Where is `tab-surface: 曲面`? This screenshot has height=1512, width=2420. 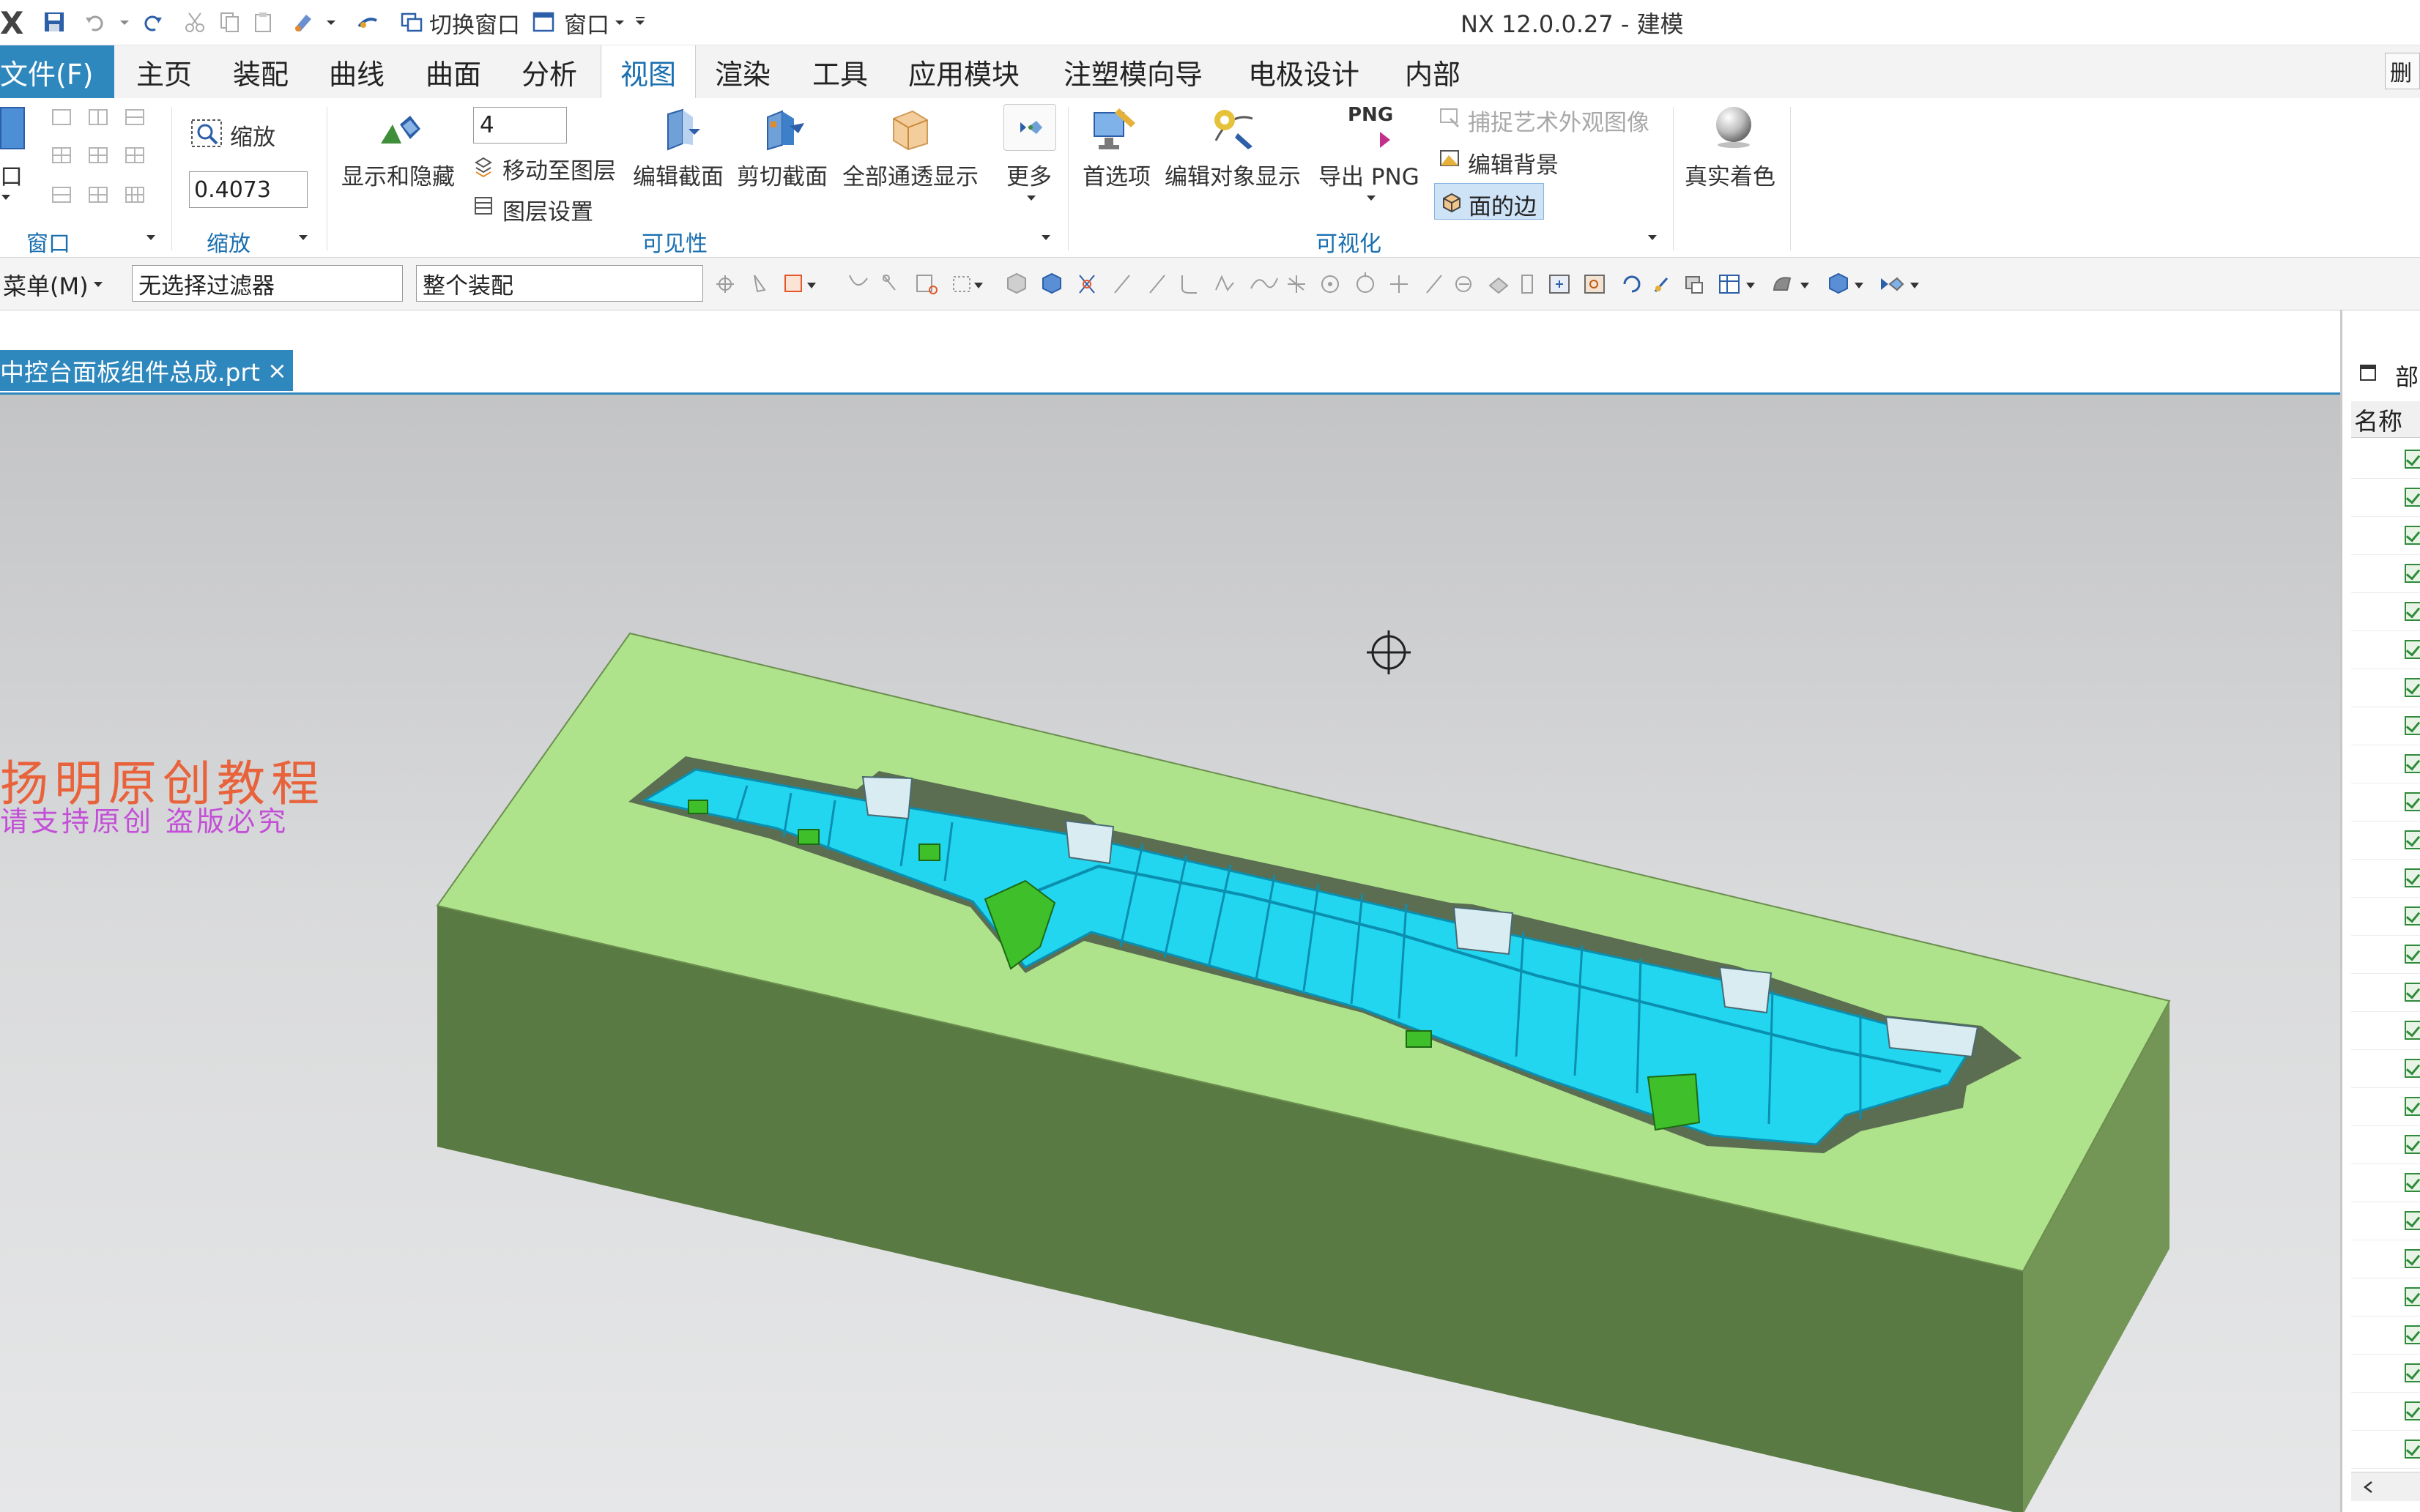 tab-surface: 曲面 is located at coordinates (453, 71).